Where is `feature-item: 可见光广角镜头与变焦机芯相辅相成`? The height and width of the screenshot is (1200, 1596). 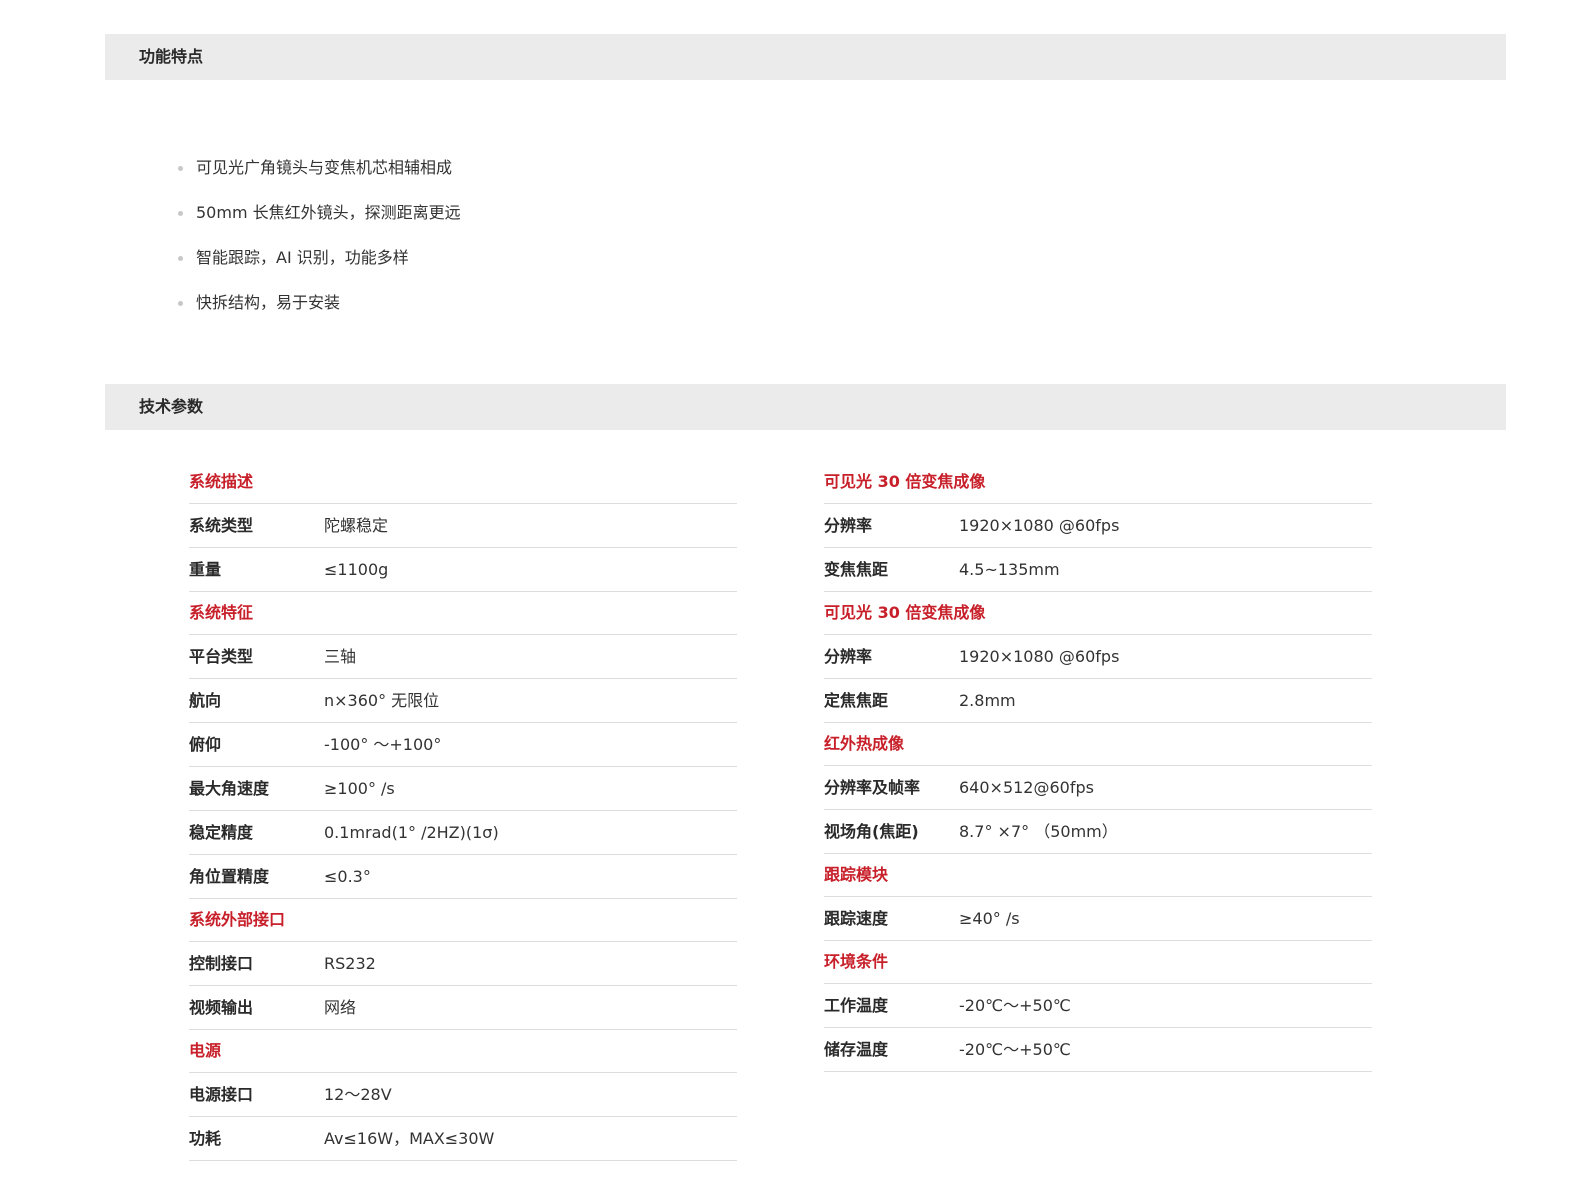
feature-item: 可见光广角镜头与变焦机芯相辅相成 is located at coordinates (318, 180).